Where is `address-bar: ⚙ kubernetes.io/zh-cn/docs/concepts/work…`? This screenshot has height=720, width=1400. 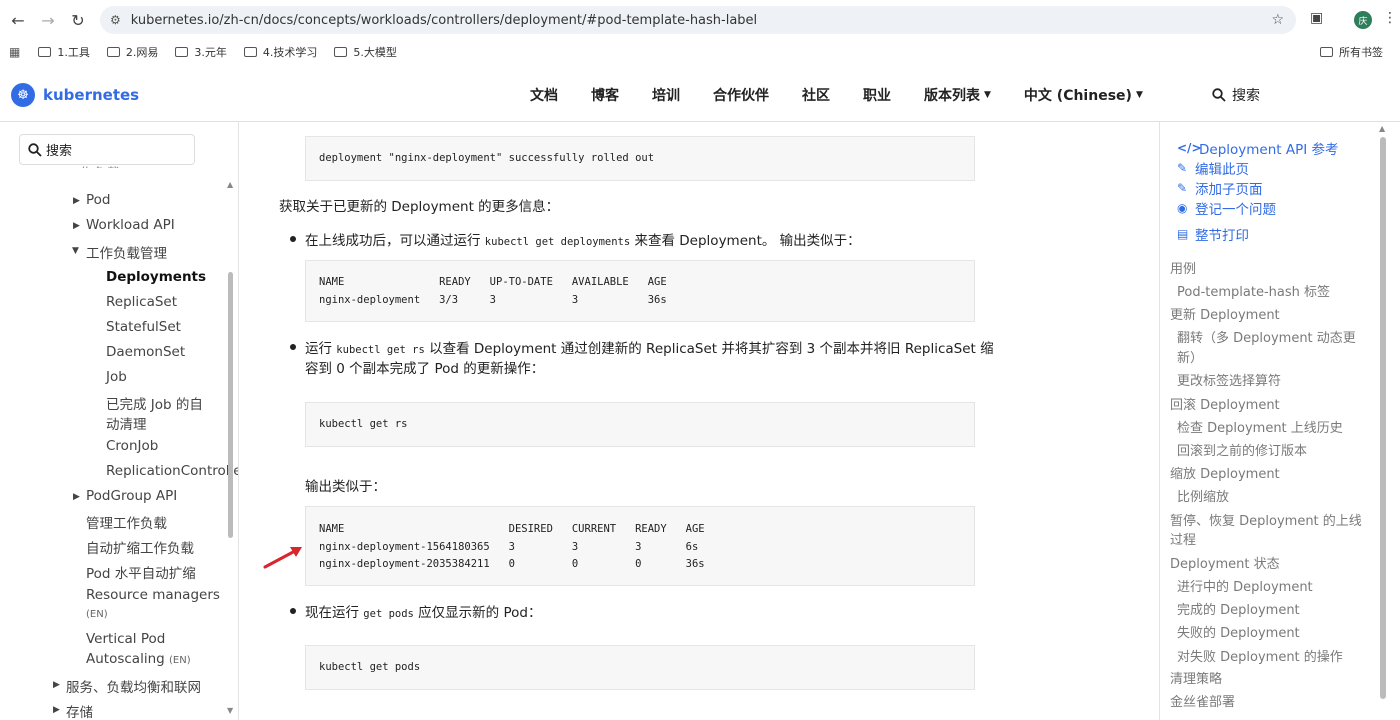
address-bar: ⚙ kubernetes.io/zh-cn/docs/concepts/work… is located at coordinates (698, 20).